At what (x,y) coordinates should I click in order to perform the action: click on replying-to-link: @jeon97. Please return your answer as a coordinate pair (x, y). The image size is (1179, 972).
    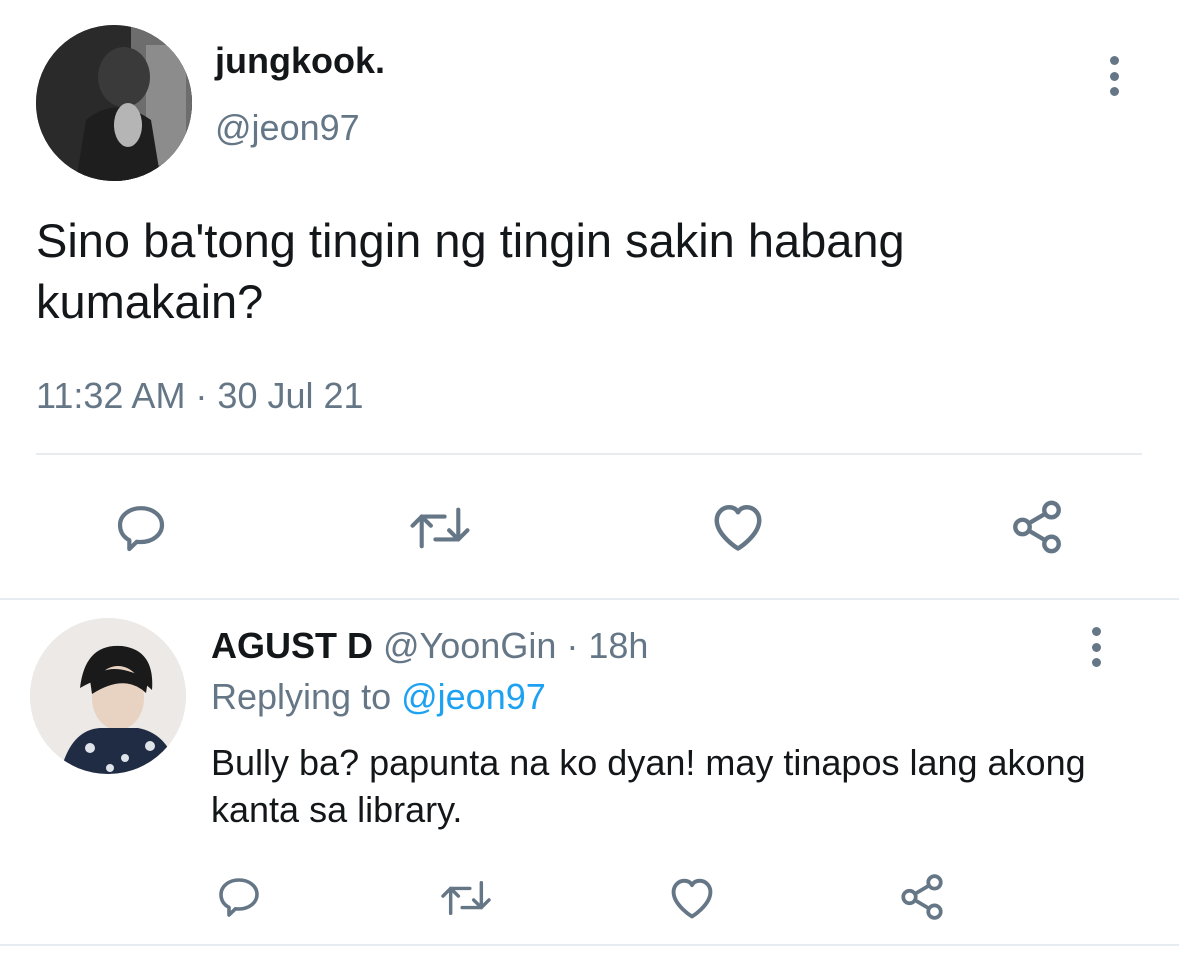
    Looking at the image, I should click on (473, 696).